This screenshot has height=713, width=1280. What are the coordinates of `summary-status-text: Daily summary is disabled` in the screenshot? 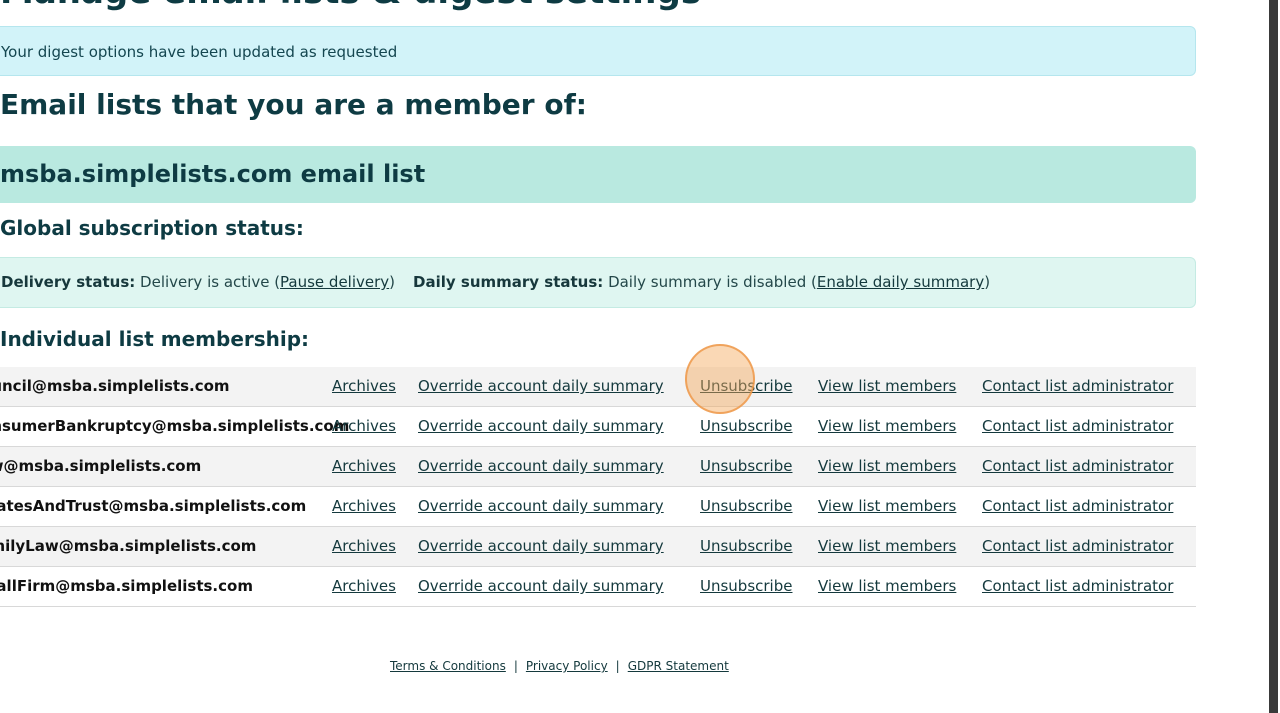 It's located at (707, 282).